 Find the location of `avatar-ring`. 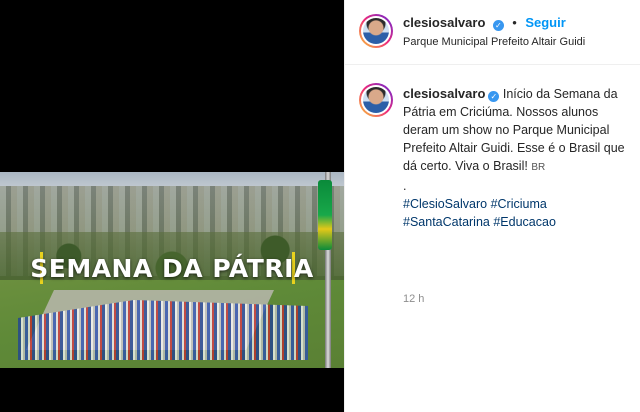

avatar-ring is located at coordinates (376, 31).